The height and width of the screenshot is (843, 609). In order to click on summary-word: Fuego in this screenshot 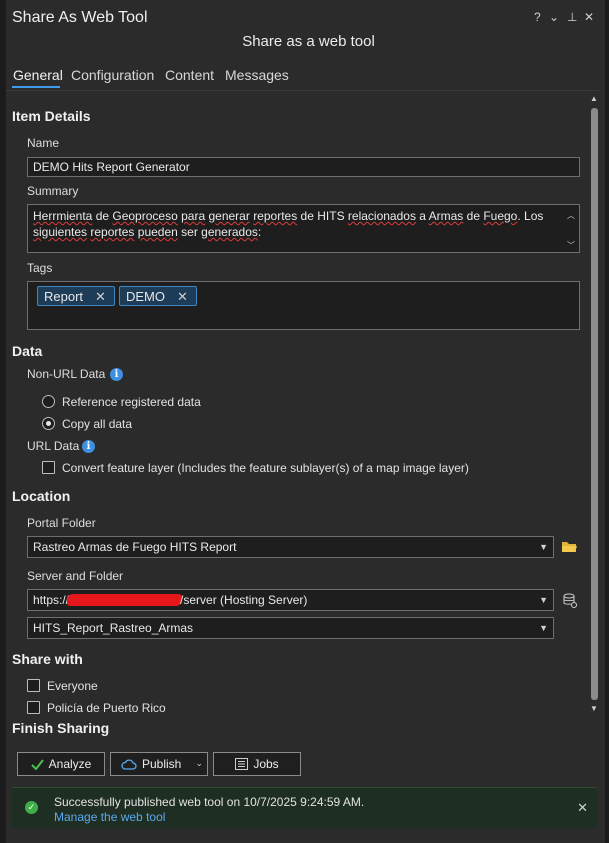, I will do `click(500, 216)`.